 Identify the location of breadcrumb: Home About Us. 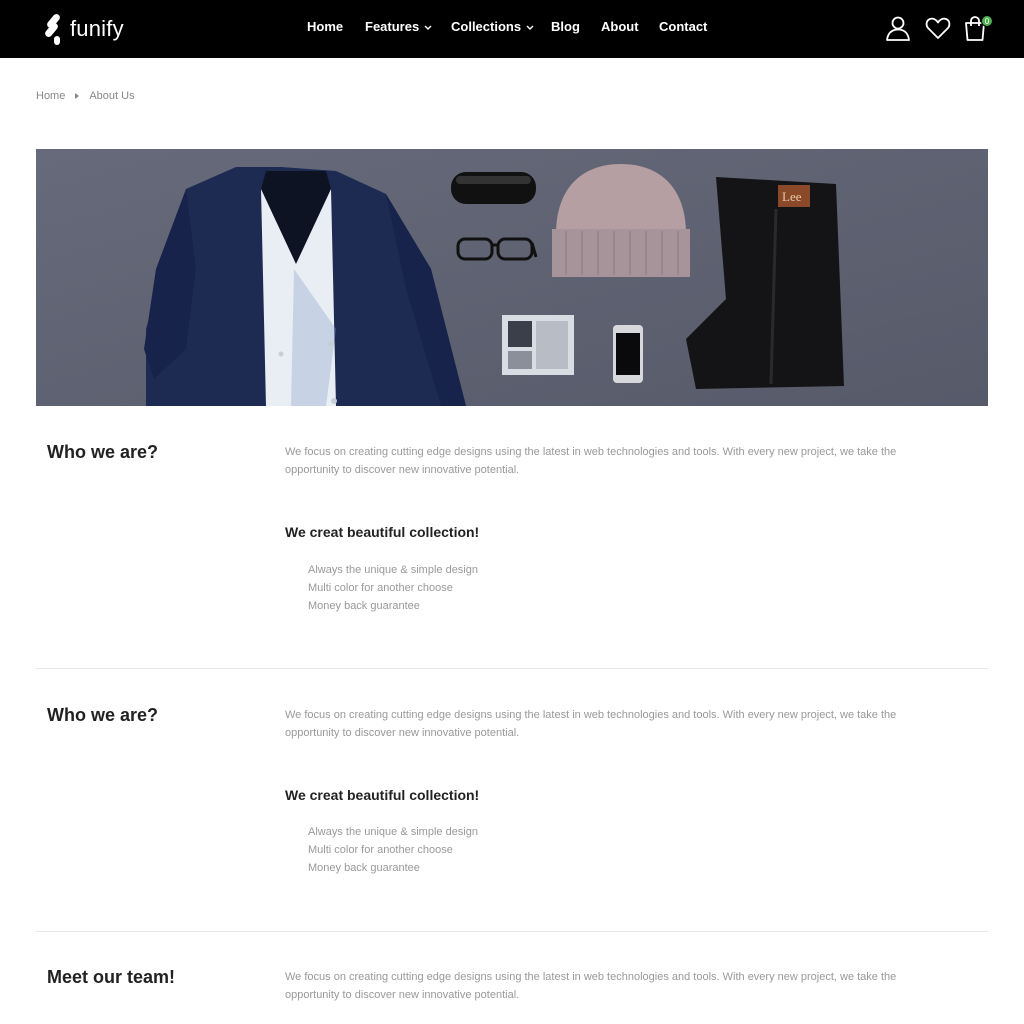
(85, 96).